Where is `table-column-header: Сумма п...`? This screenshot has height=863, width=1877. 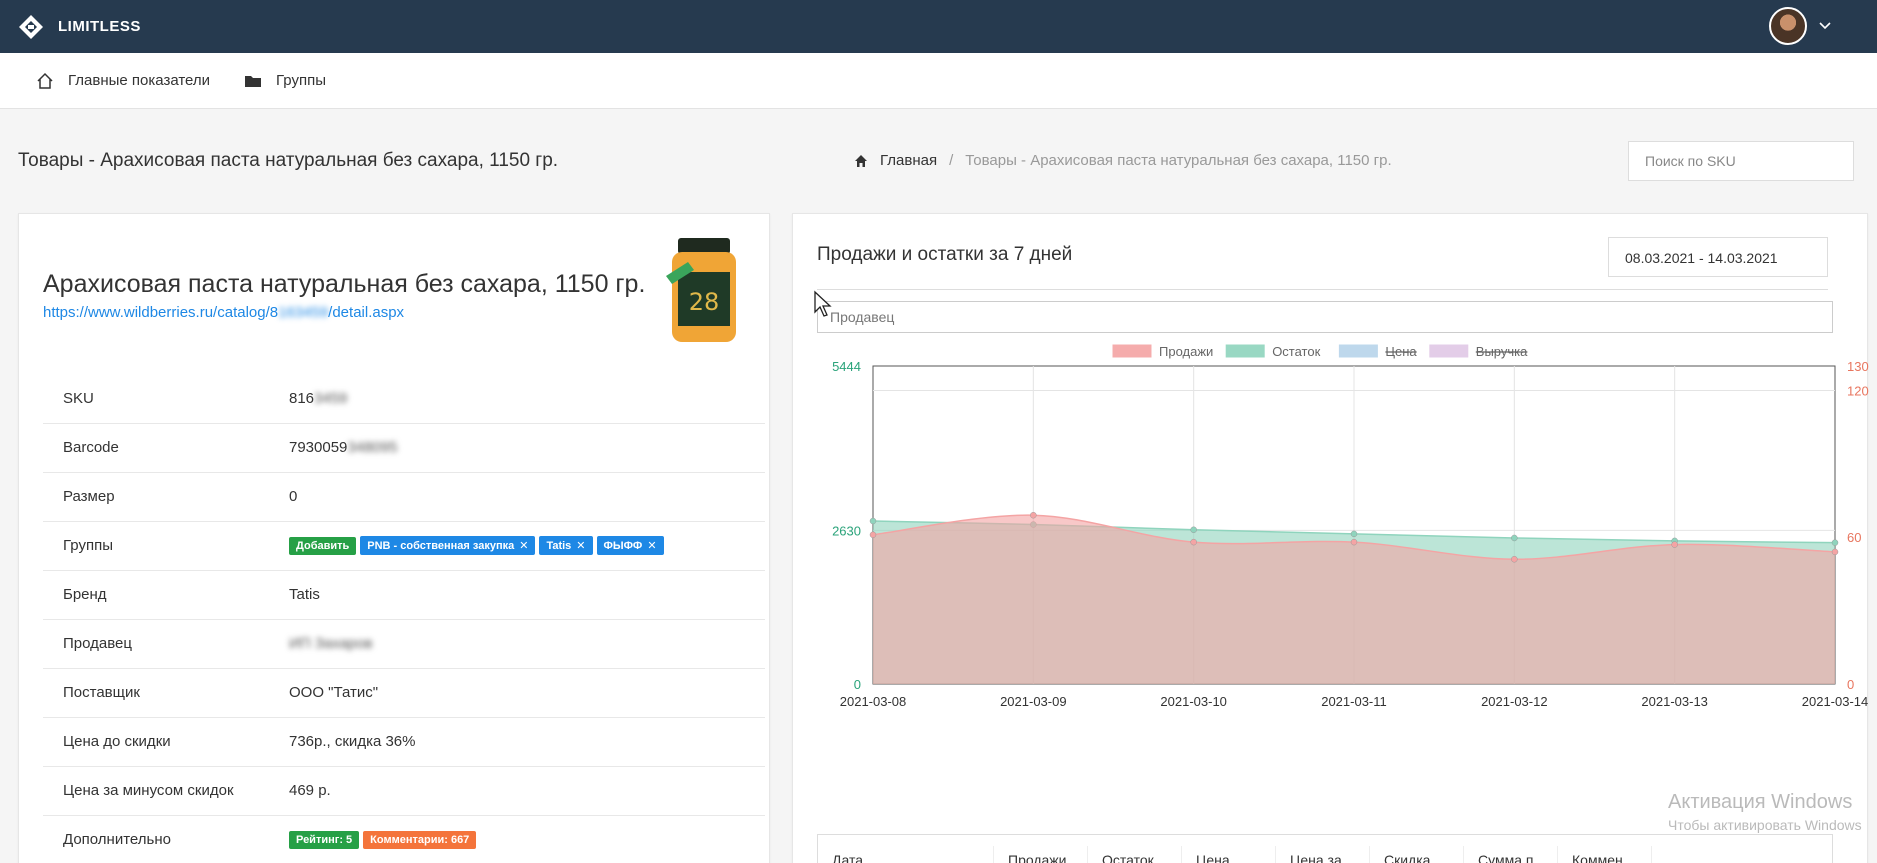 table-column-header: Сумма п... is located at coordinates (1511, 854).